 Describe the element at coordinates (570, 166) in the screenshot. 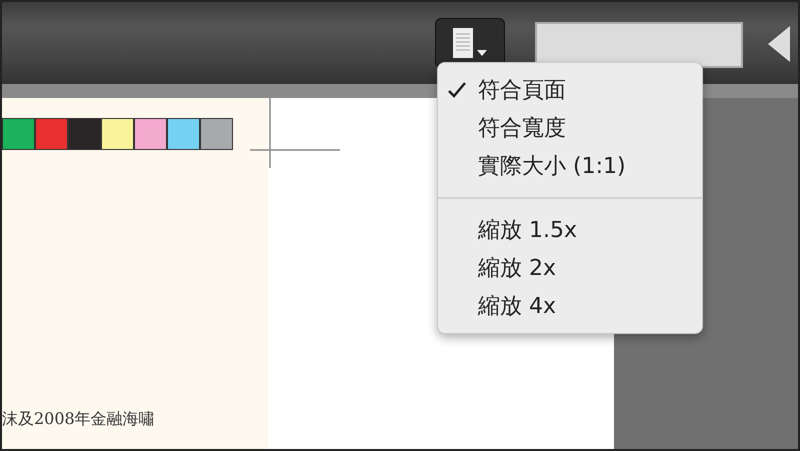

I see `menu-item: 實際大小 (1:1)` at that location.